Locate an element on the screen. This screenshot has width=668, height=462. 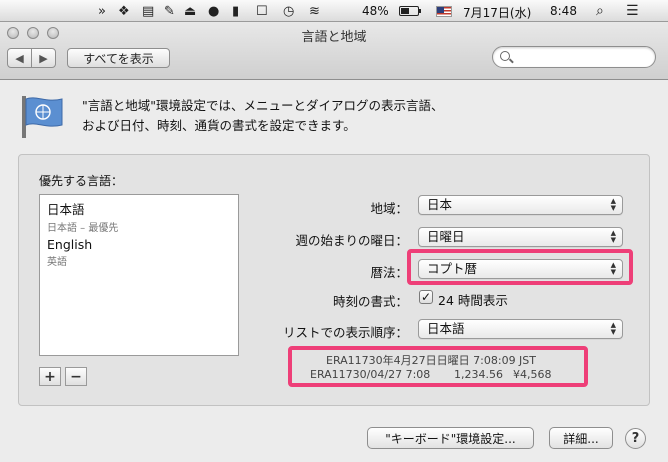
search-icon is located at coordinates (505, 56).